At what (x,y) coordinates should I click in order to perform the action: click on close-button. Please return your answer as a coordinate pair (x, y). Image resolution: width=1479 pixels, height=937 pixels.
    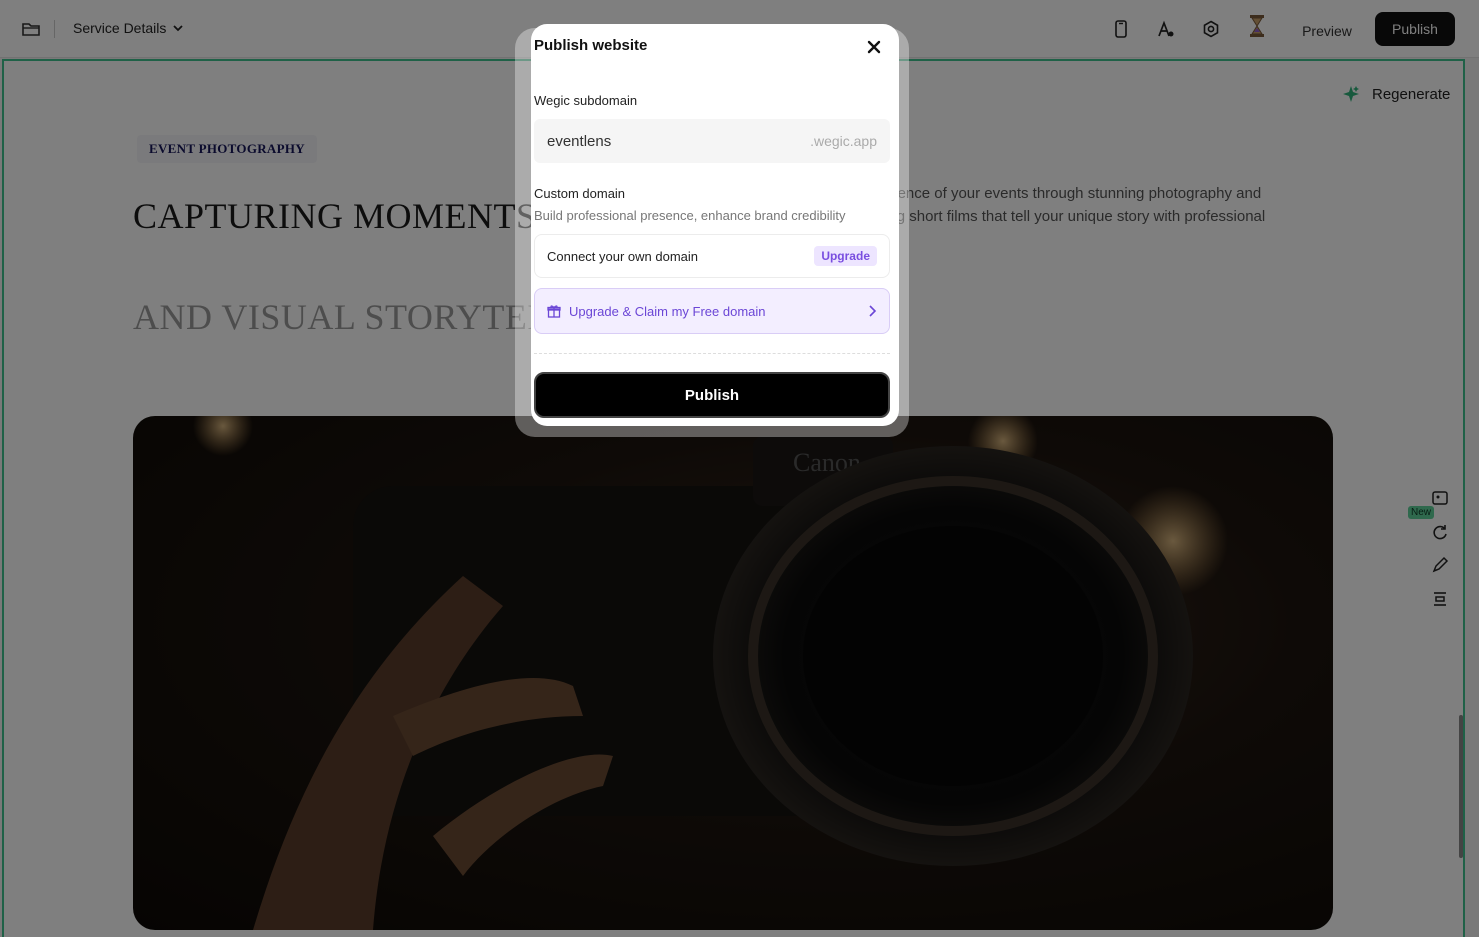
    Looking at the image, I should click on (874, 47).